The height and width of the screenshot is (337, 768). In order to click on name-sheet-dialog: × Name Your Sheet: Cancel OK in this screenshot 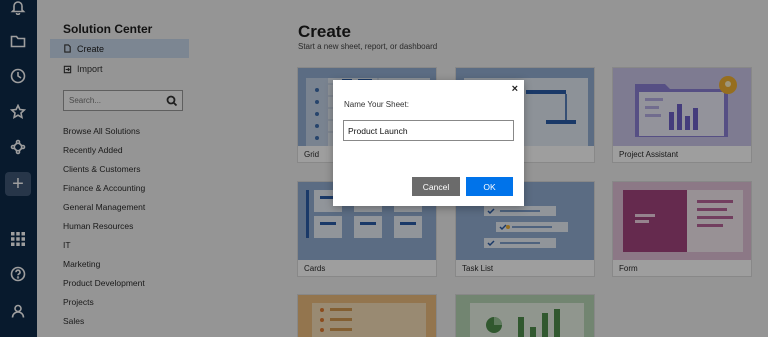, I will do `click(428, 143)`.